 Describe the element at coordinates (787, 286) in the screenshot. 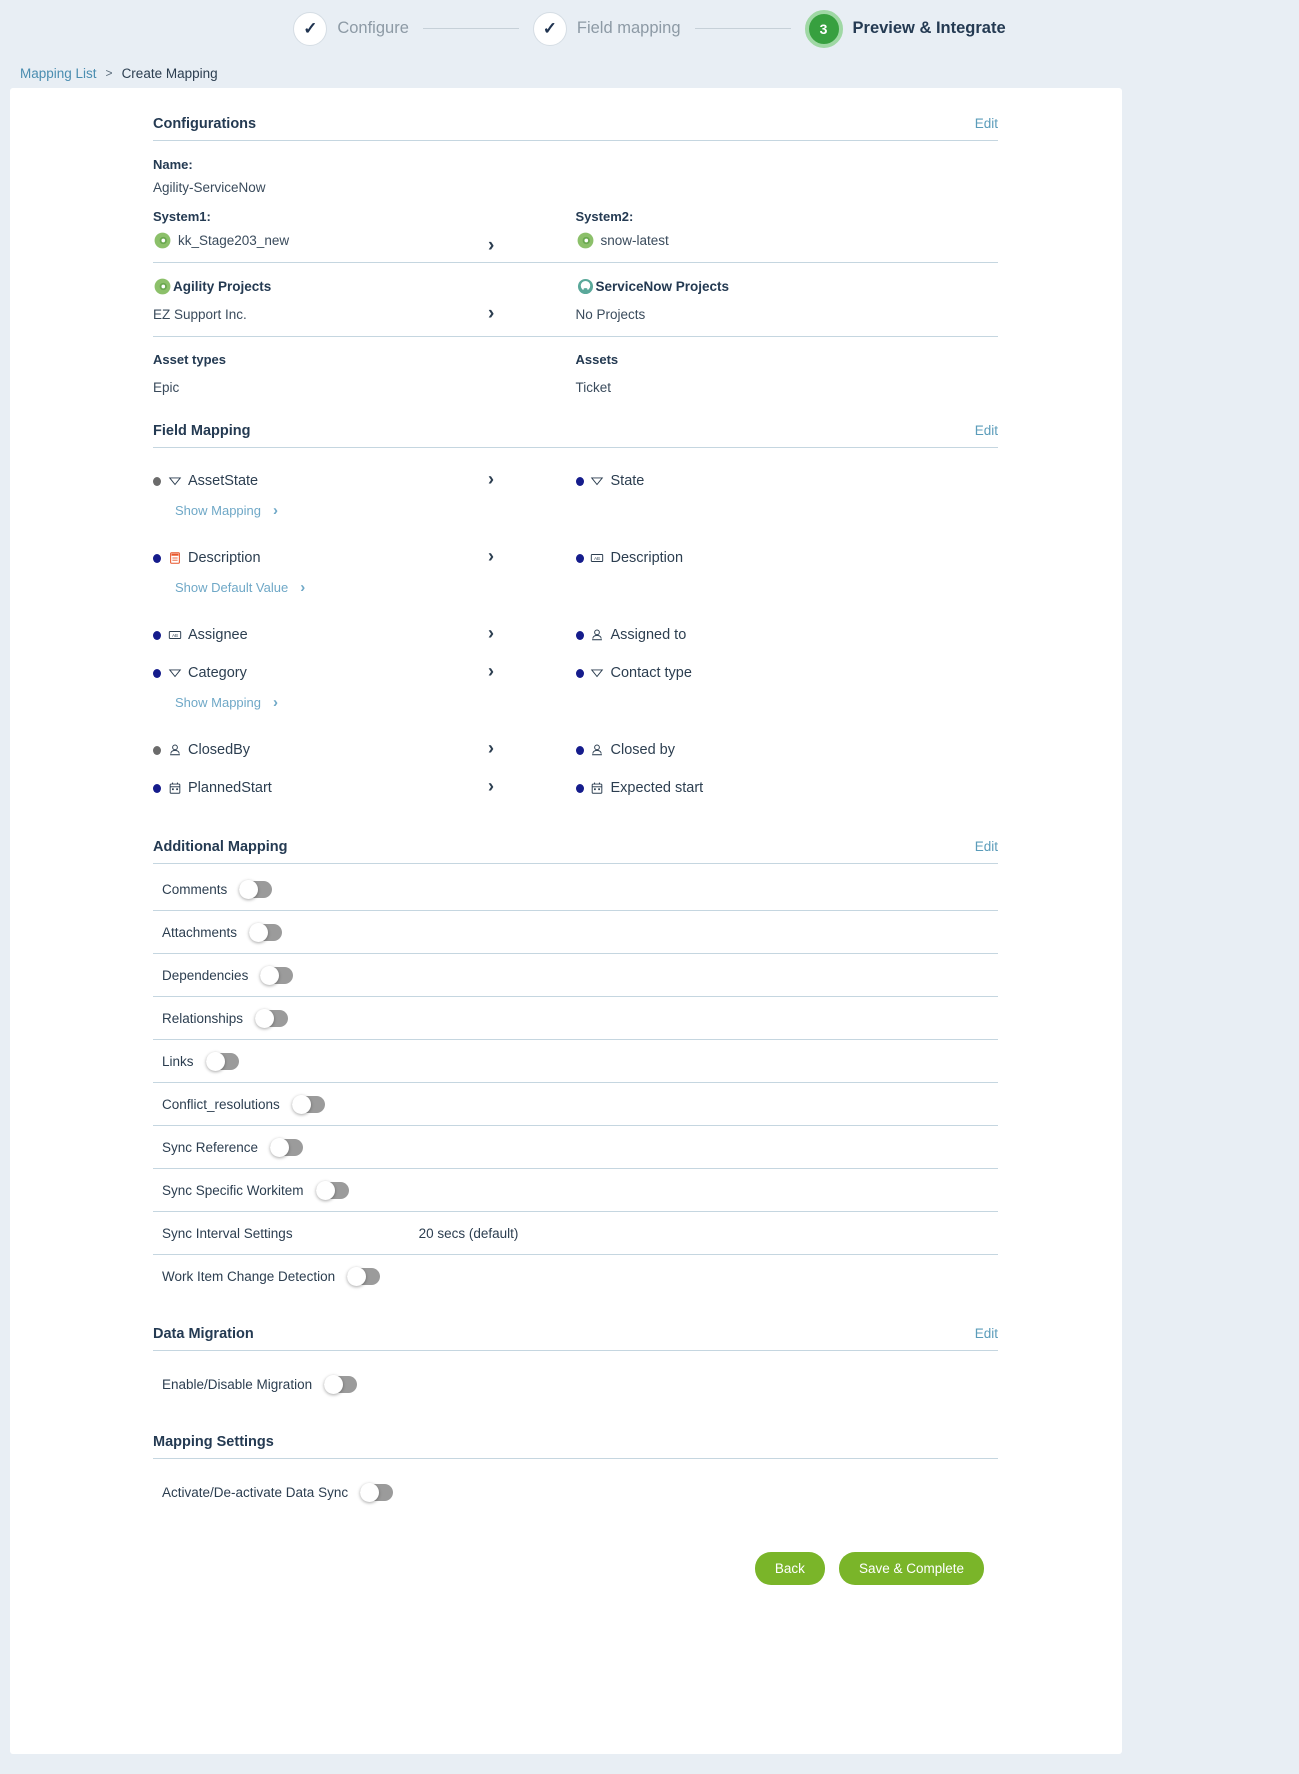

I see `servicenow-projects-title: ServiceNow Projects` at that location.